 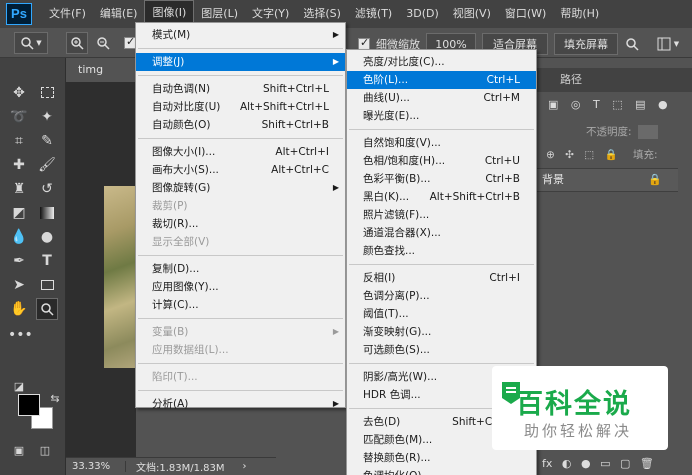 What do you see at coordinates (19, 213) in the screenshot?
I see `eraser-tool-icon: ◩` at bounding box center [19, 213].